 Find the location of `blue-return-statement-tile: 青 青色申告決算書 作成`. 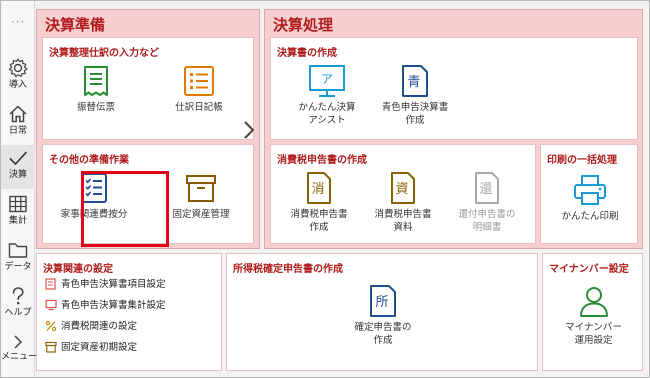

blue-return-statement-tile: 青 青色申告決算書 作成 is located at coordinates (415, 95).